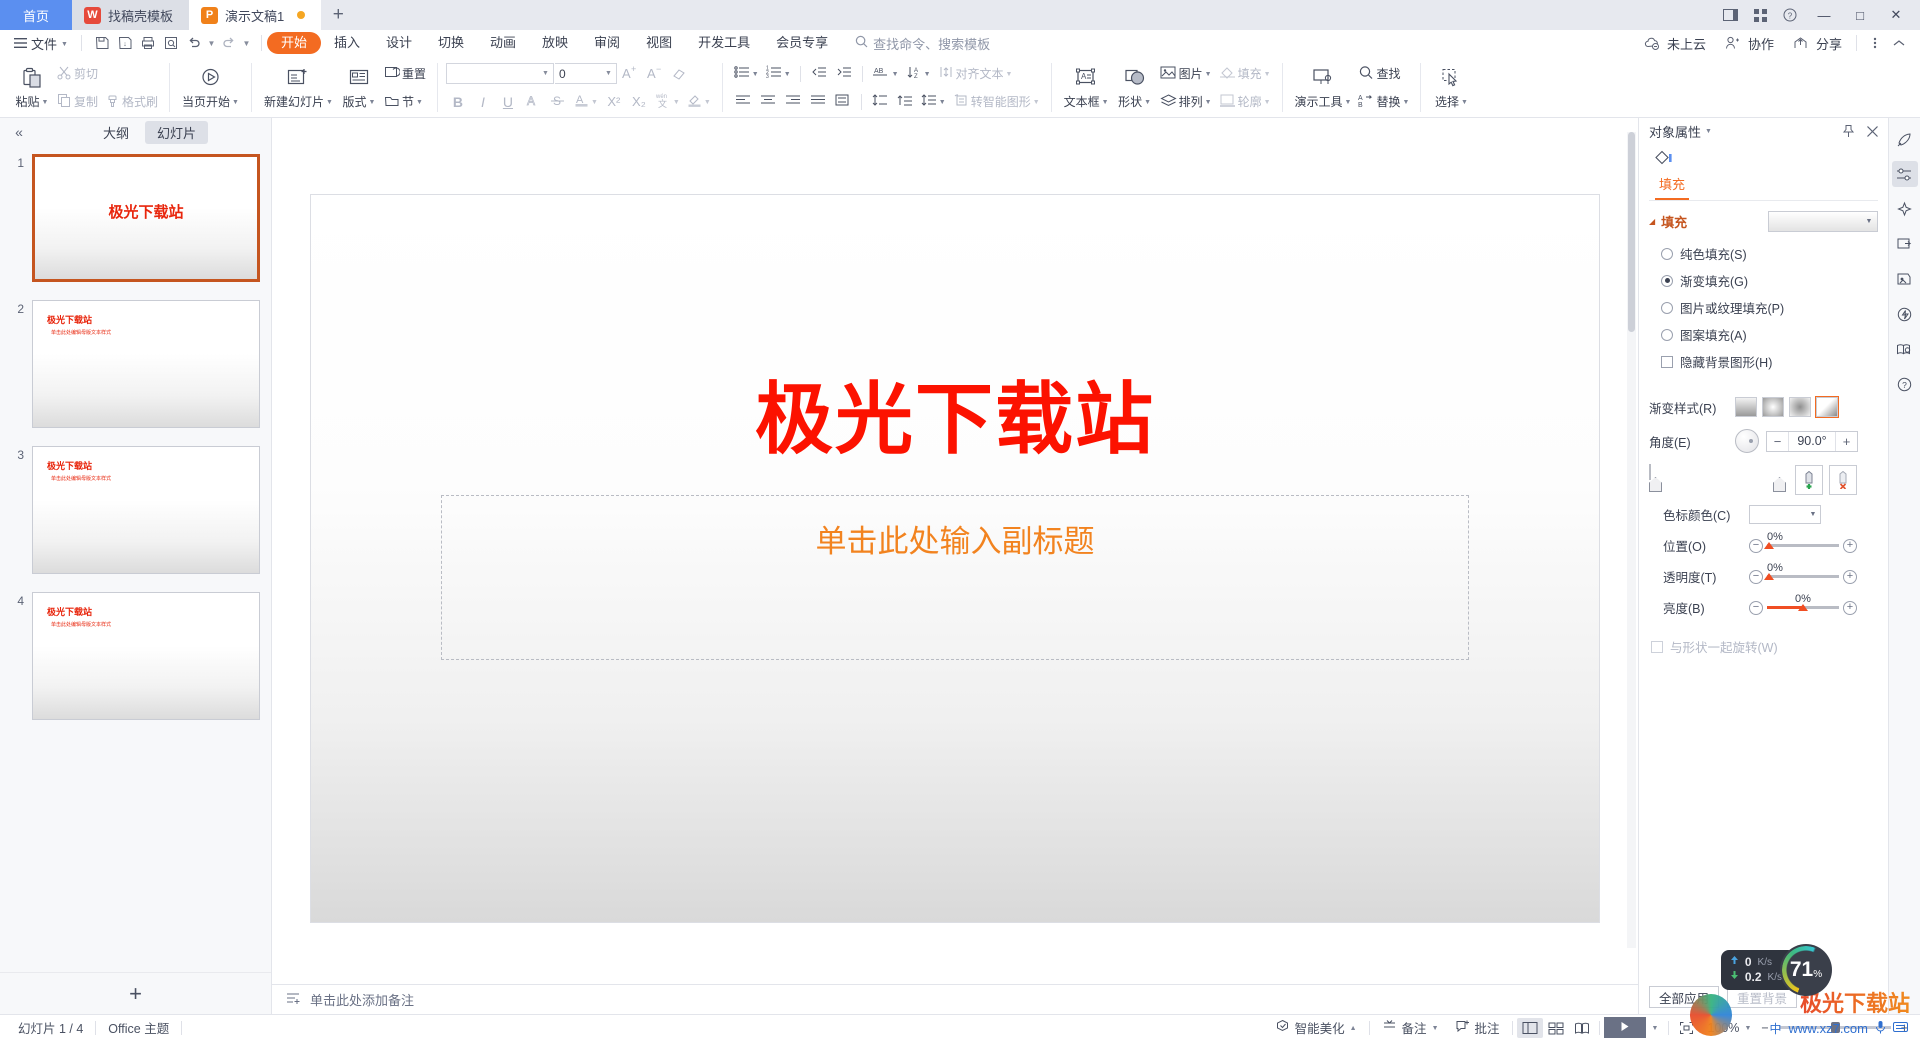 The height and width of the screenshot is (1040, 1920). I want to click on gradient-bar-wrapper, so click(1719, 478).